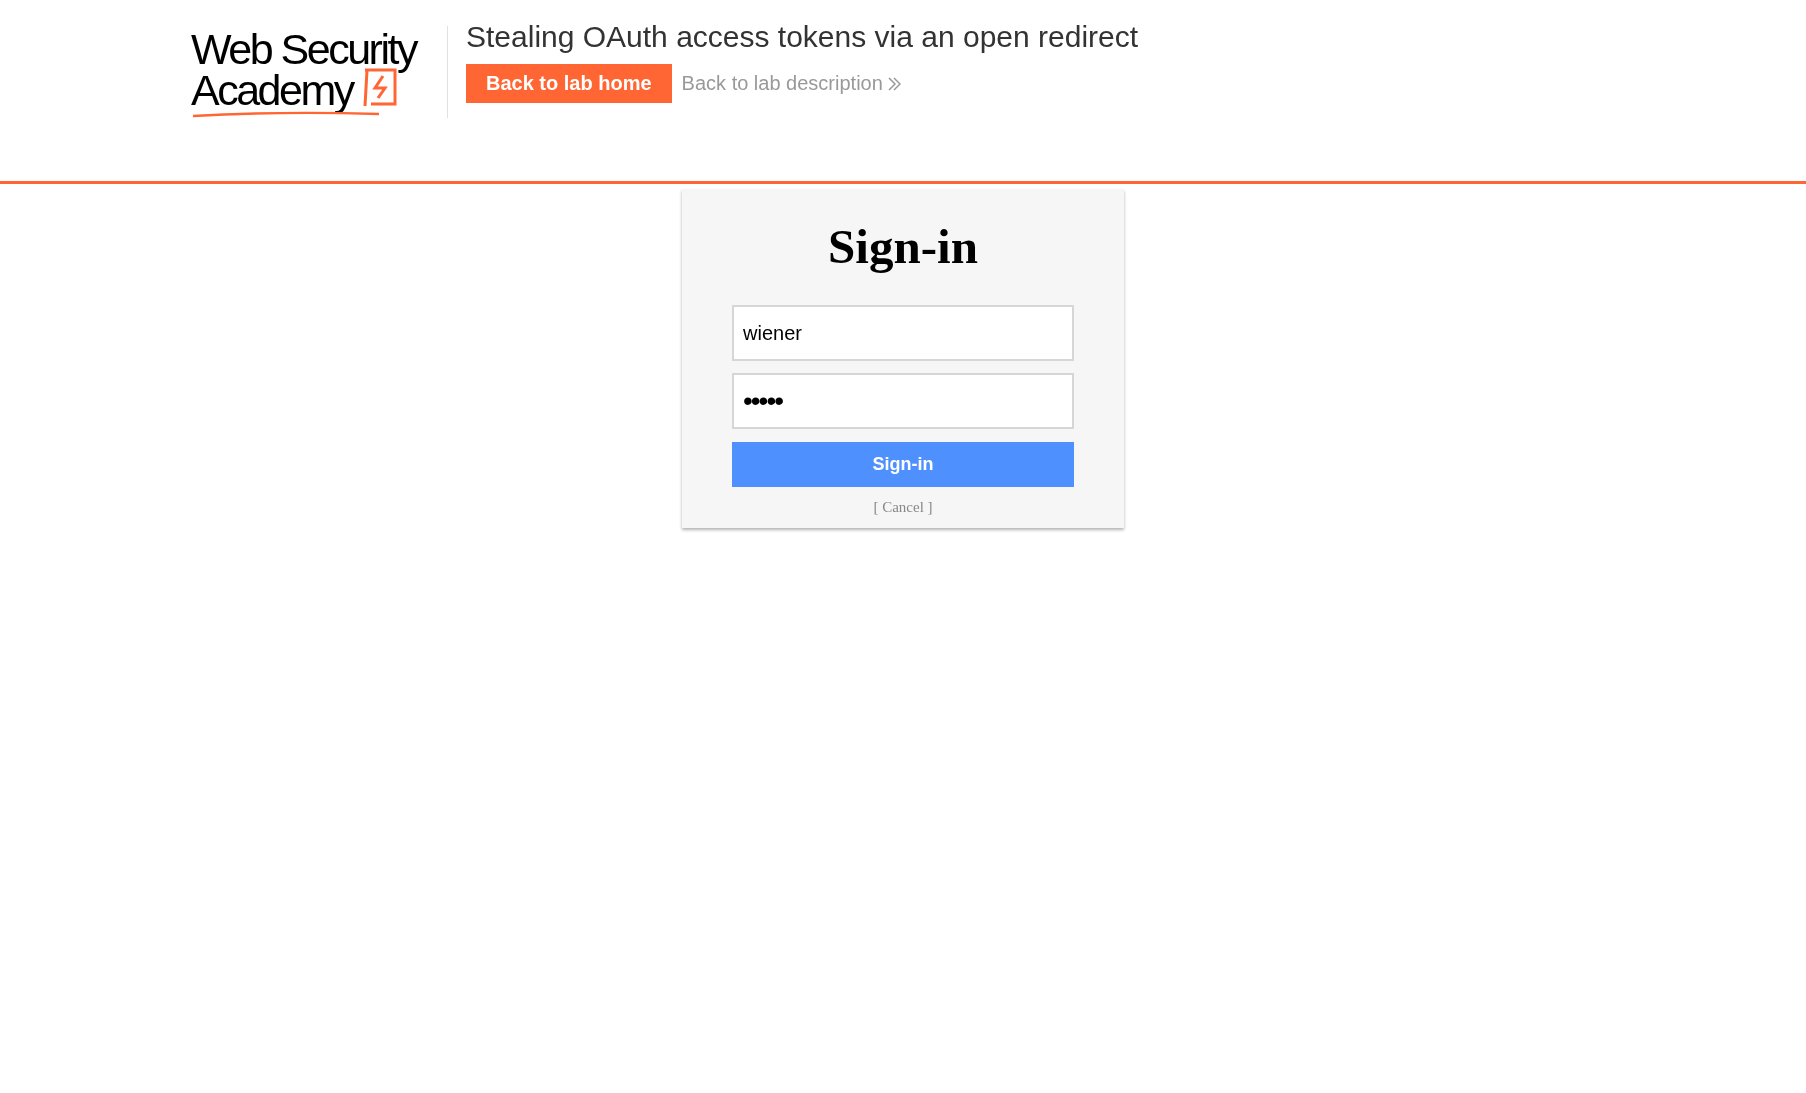 Image resolution: width=1806 pixels, height=1093 pixels. I want to click on sign-in-heading: Sign-in, so click(903, 247).